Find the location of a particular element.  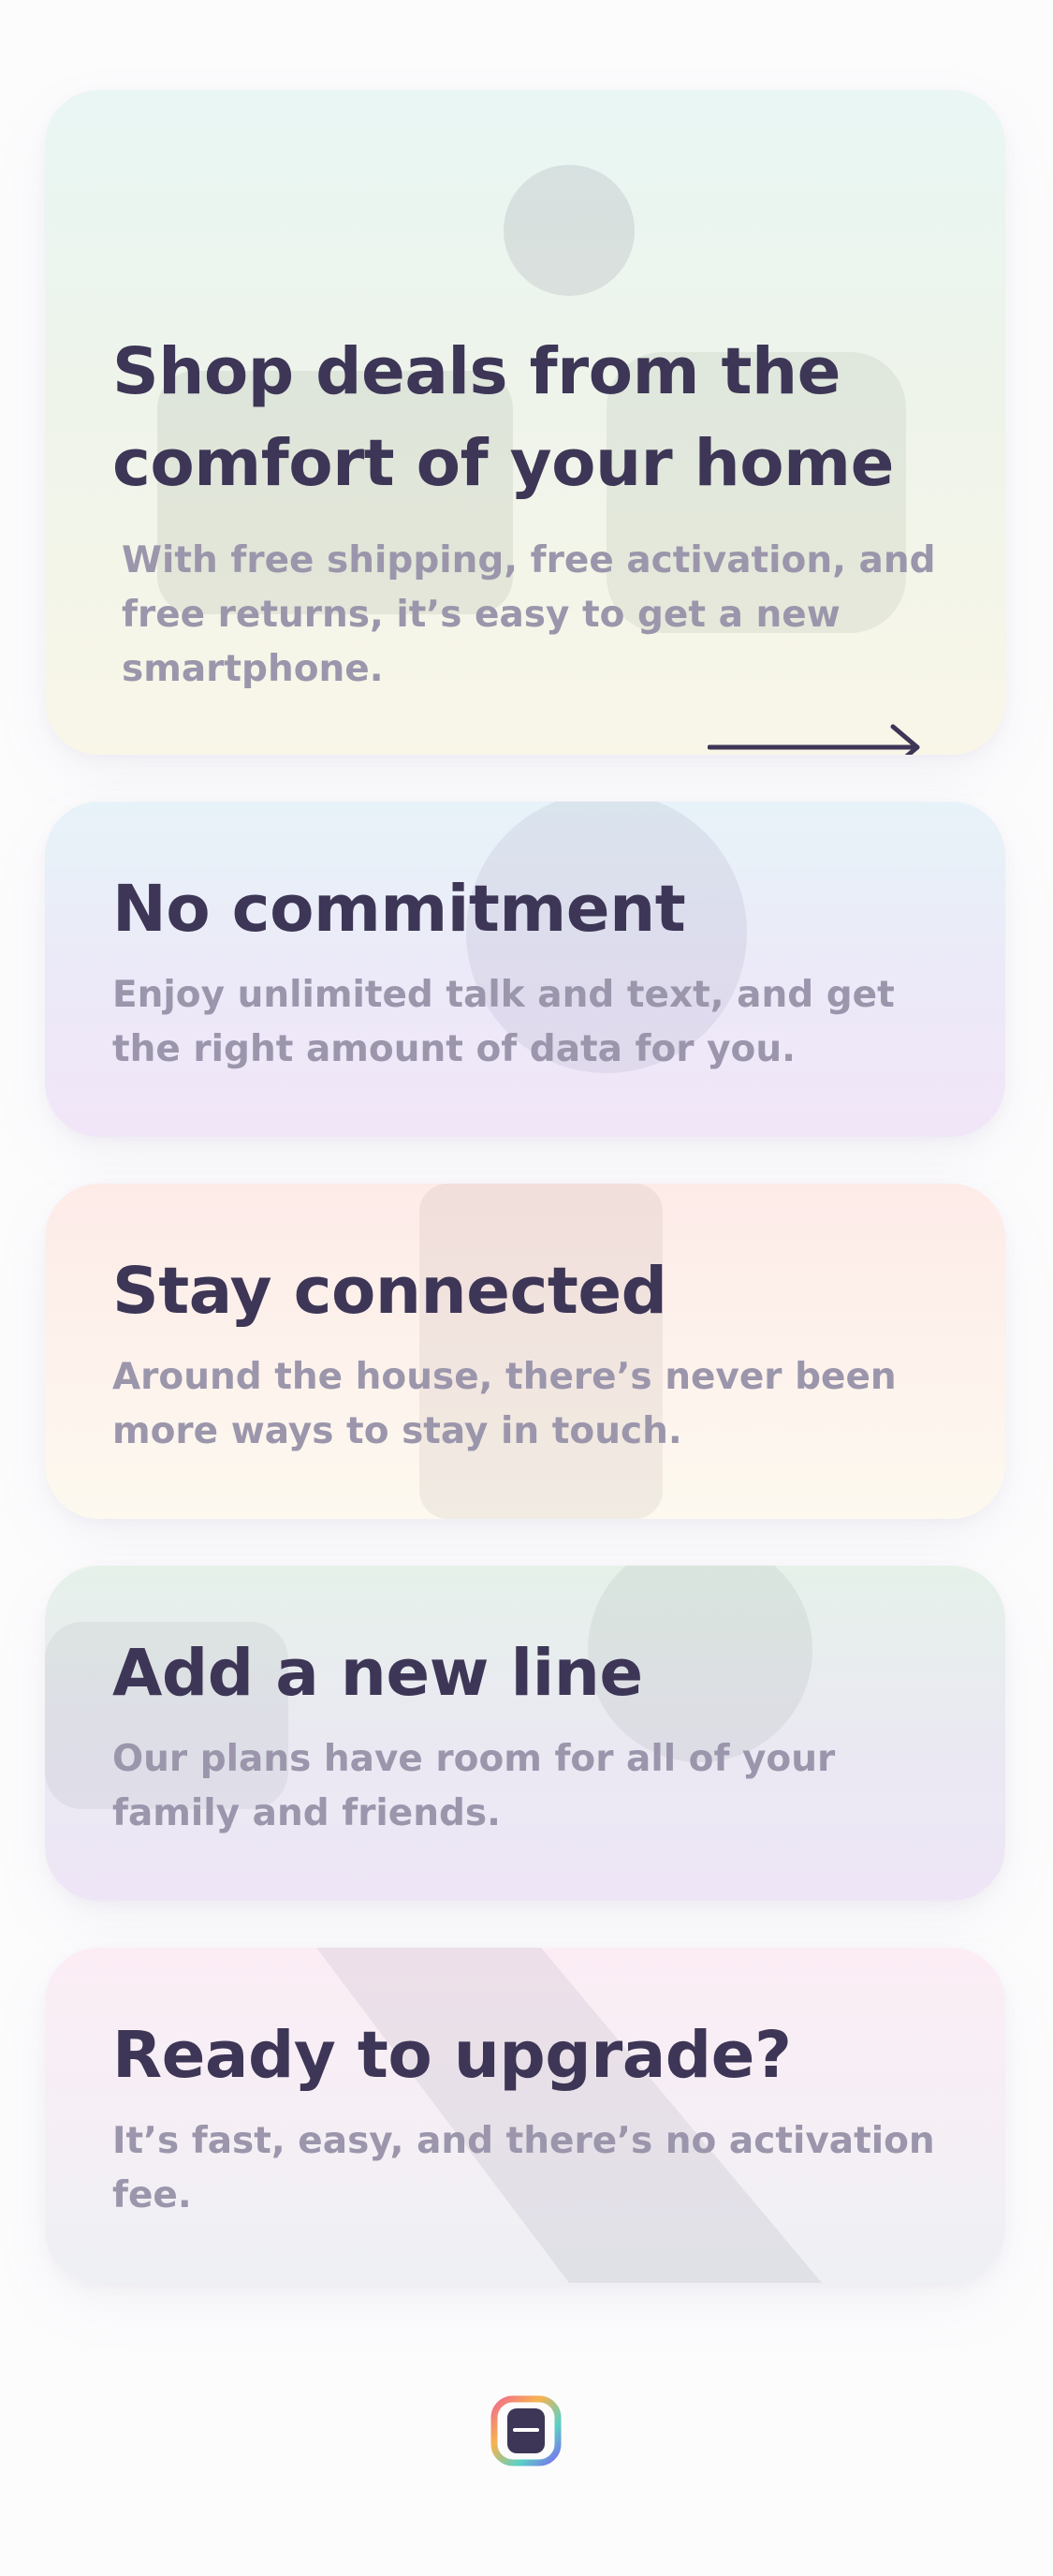

card-title: Stay connected is located at coordinates (389, 1291).